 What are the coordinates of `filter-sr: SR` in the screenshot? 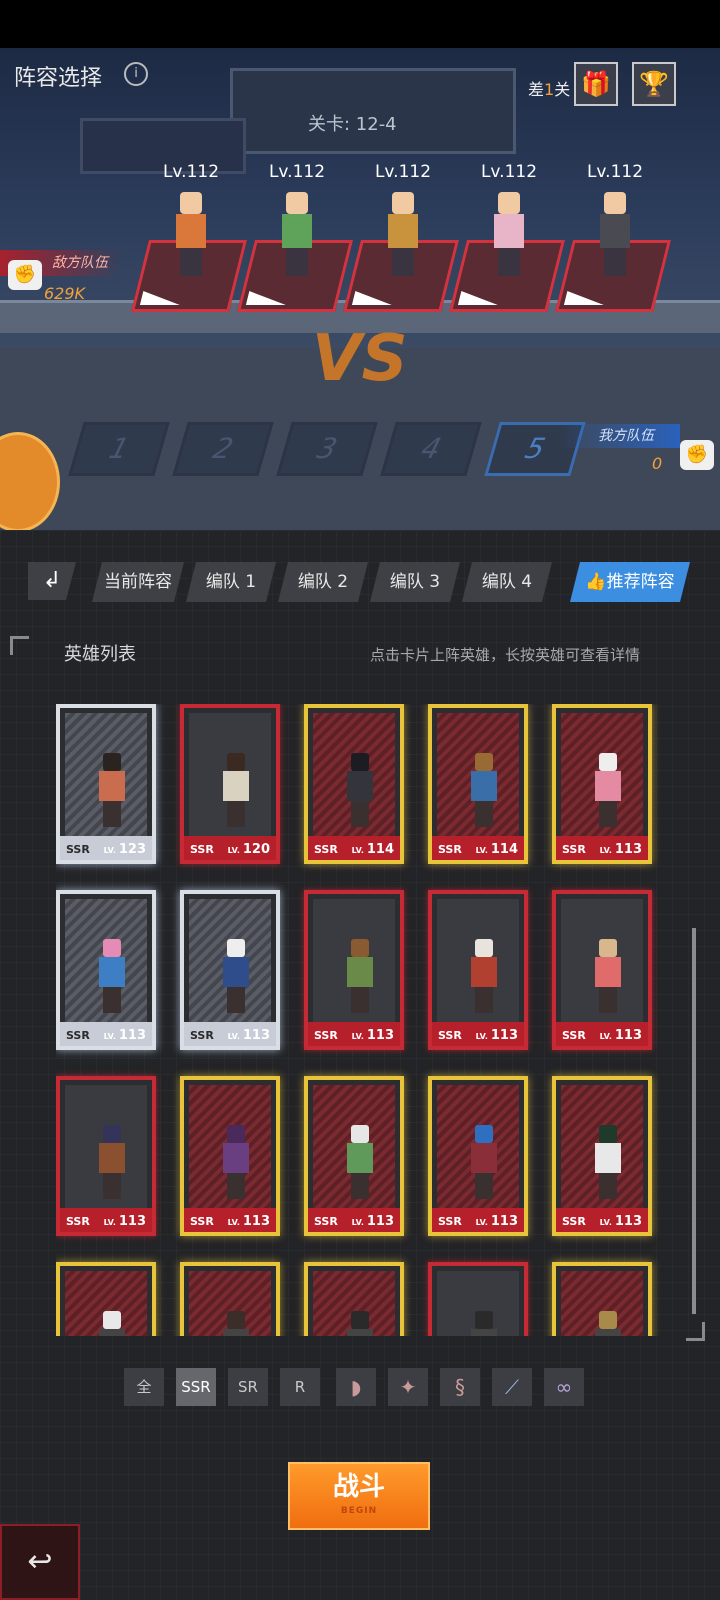 It's located at (248, 1387).